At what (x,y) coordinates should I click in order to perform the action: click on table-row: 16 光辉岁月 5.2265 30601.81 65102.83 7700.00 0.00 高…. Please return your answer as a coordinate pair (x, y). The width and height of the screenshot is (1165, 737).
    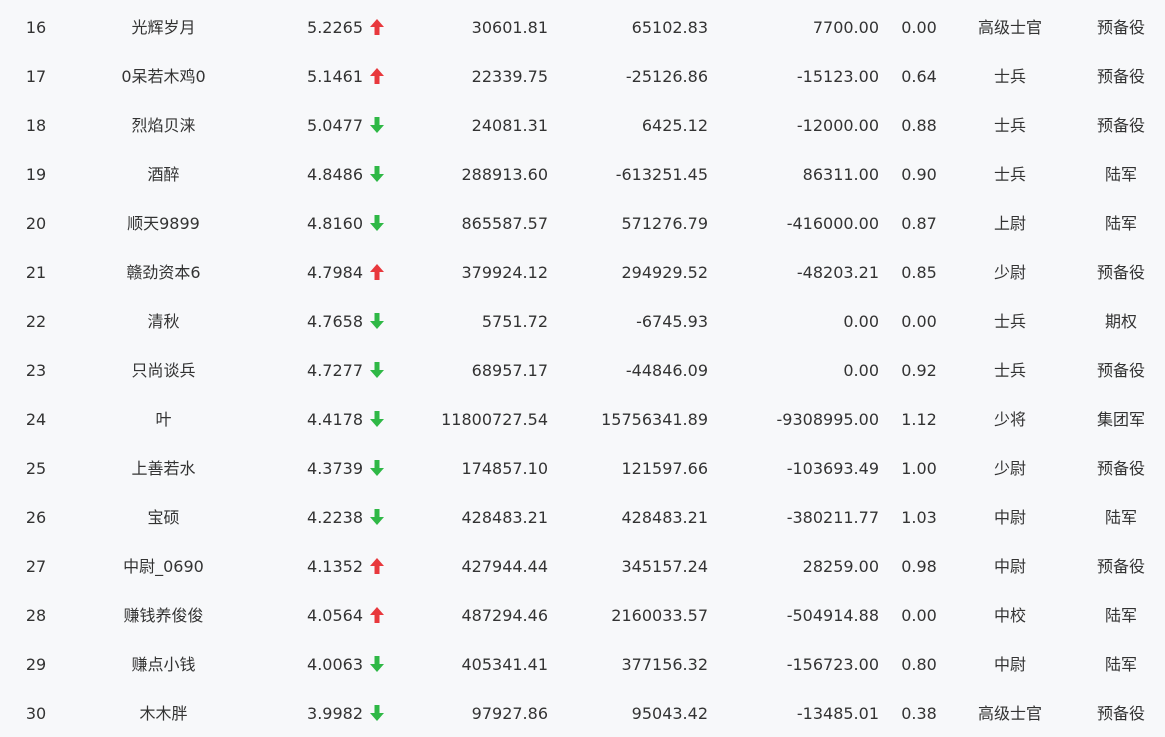
    Looking at the image, I should click on (582, 24).